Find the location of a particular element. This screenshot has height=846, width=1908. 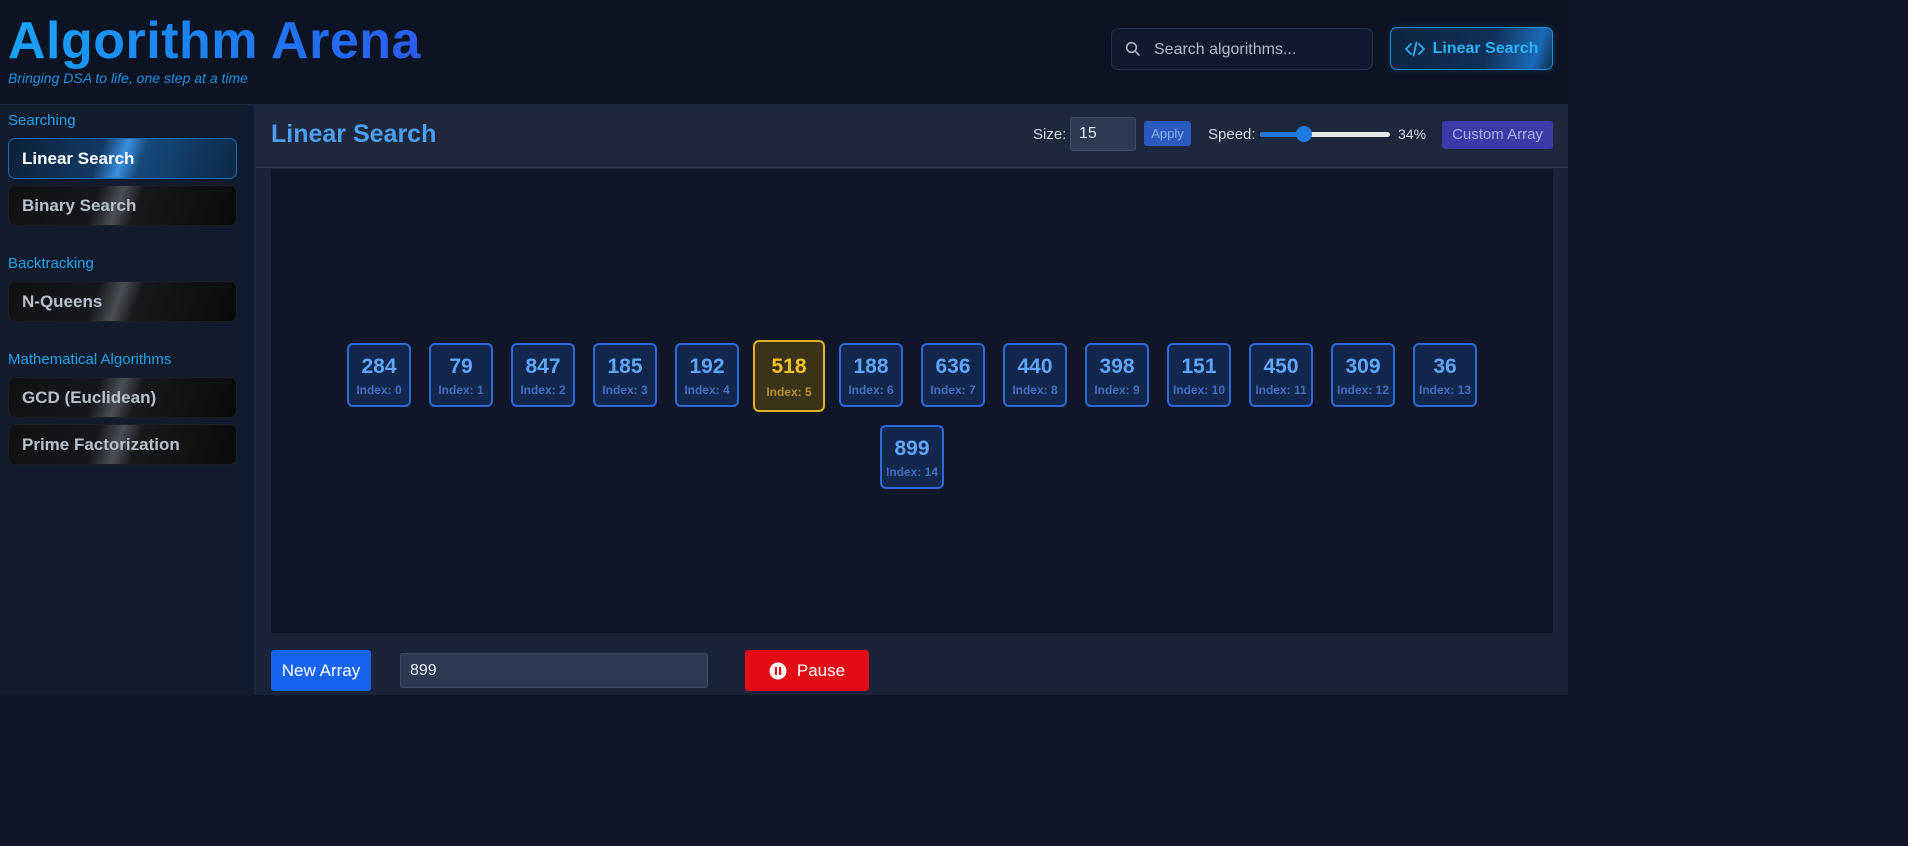

array-element: 398 Index: 9 is located at coordinates (1117, 375).